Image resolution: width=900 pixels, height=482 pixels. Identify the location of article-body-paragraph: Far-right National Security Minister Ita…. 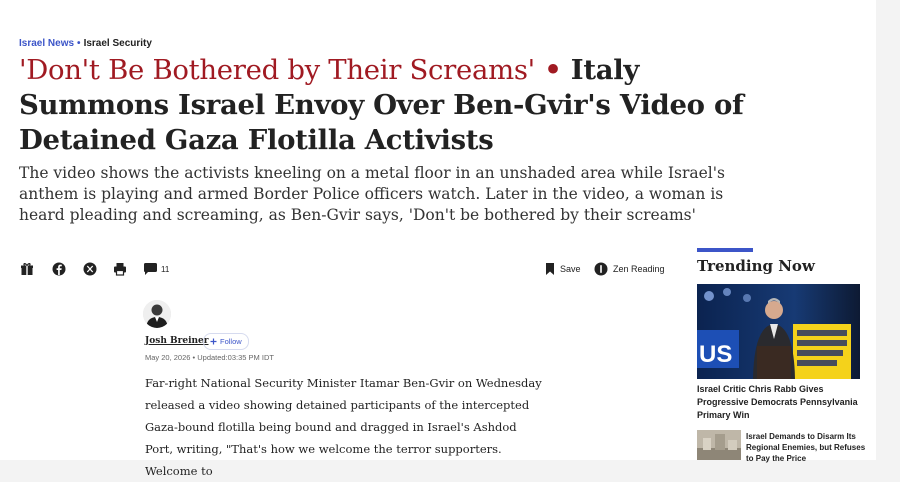
(343, 427).